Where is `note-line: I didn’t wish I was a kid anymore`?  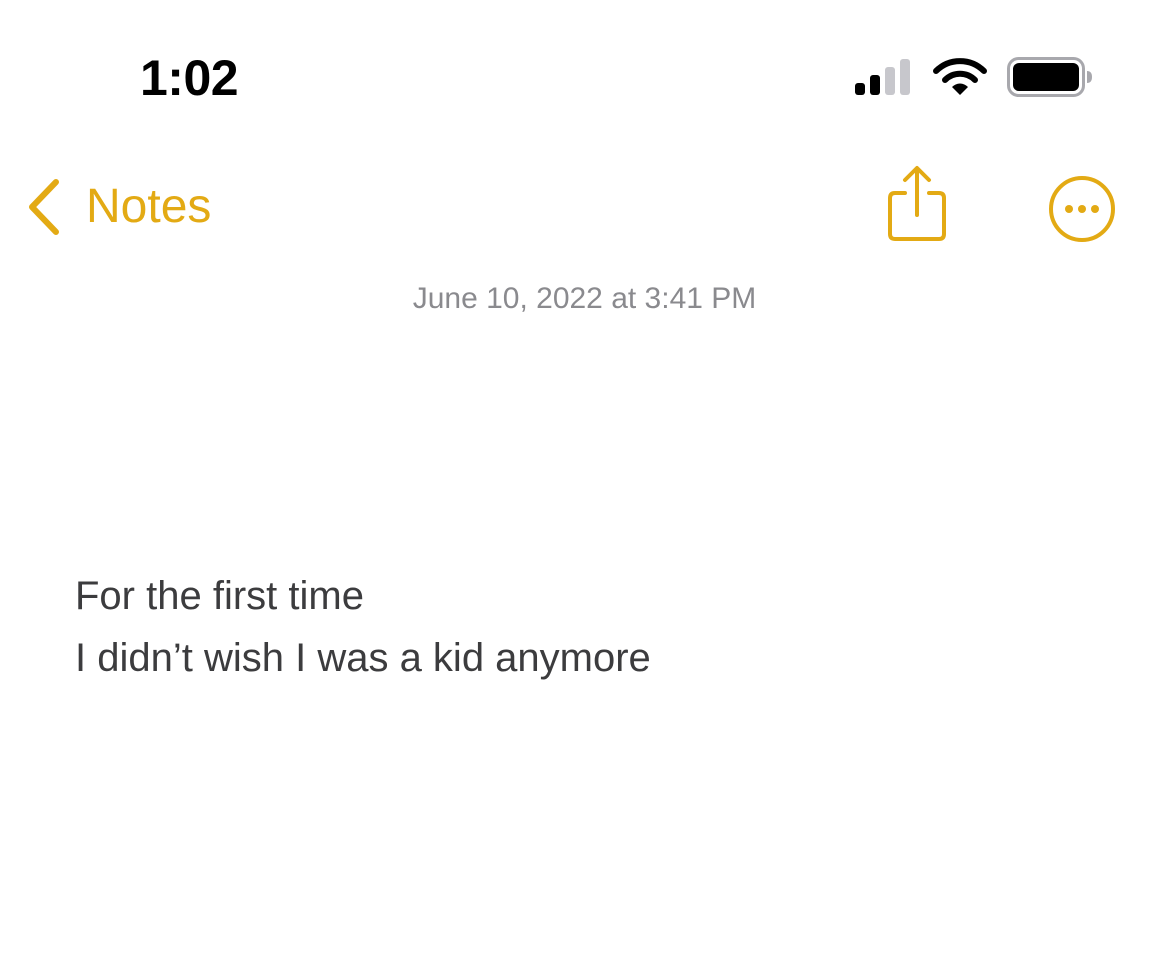 note-line: I didn’t wish I was a kid anymore is located at coordinates (363, 658).